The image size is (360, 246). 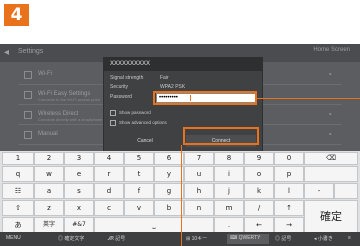 What do you see at coordinates (49, 191) in the screenshot?
I see `key-a: a` at bounding box center [49, 191].